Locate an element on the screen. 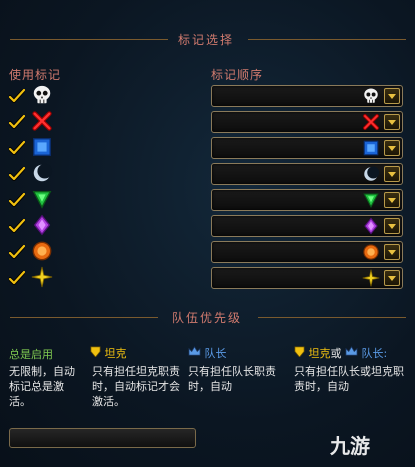 The width and height of the screenshot is (415, 467). leader-label: 队长 is located at coordinates (215, 353).